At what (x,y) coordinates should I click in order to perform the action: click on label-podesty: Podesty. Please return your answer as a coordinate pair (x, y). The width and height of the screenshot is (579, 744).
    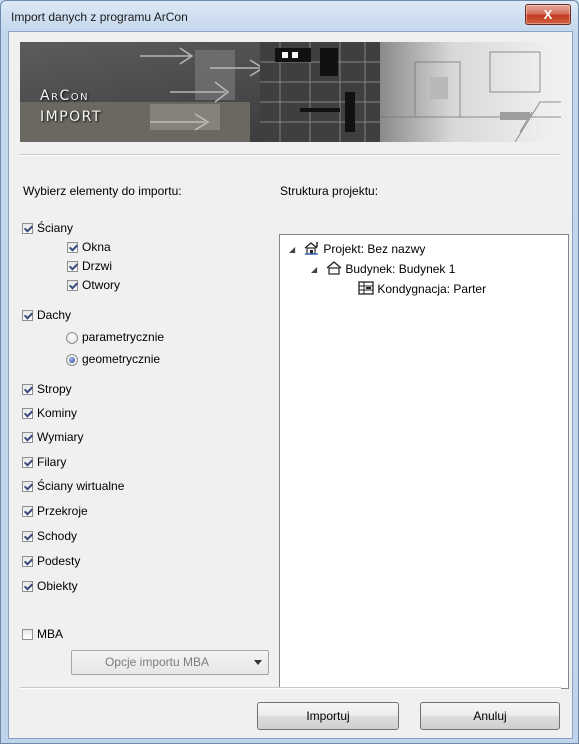
    Looking at the image, I should click on (58, 561).